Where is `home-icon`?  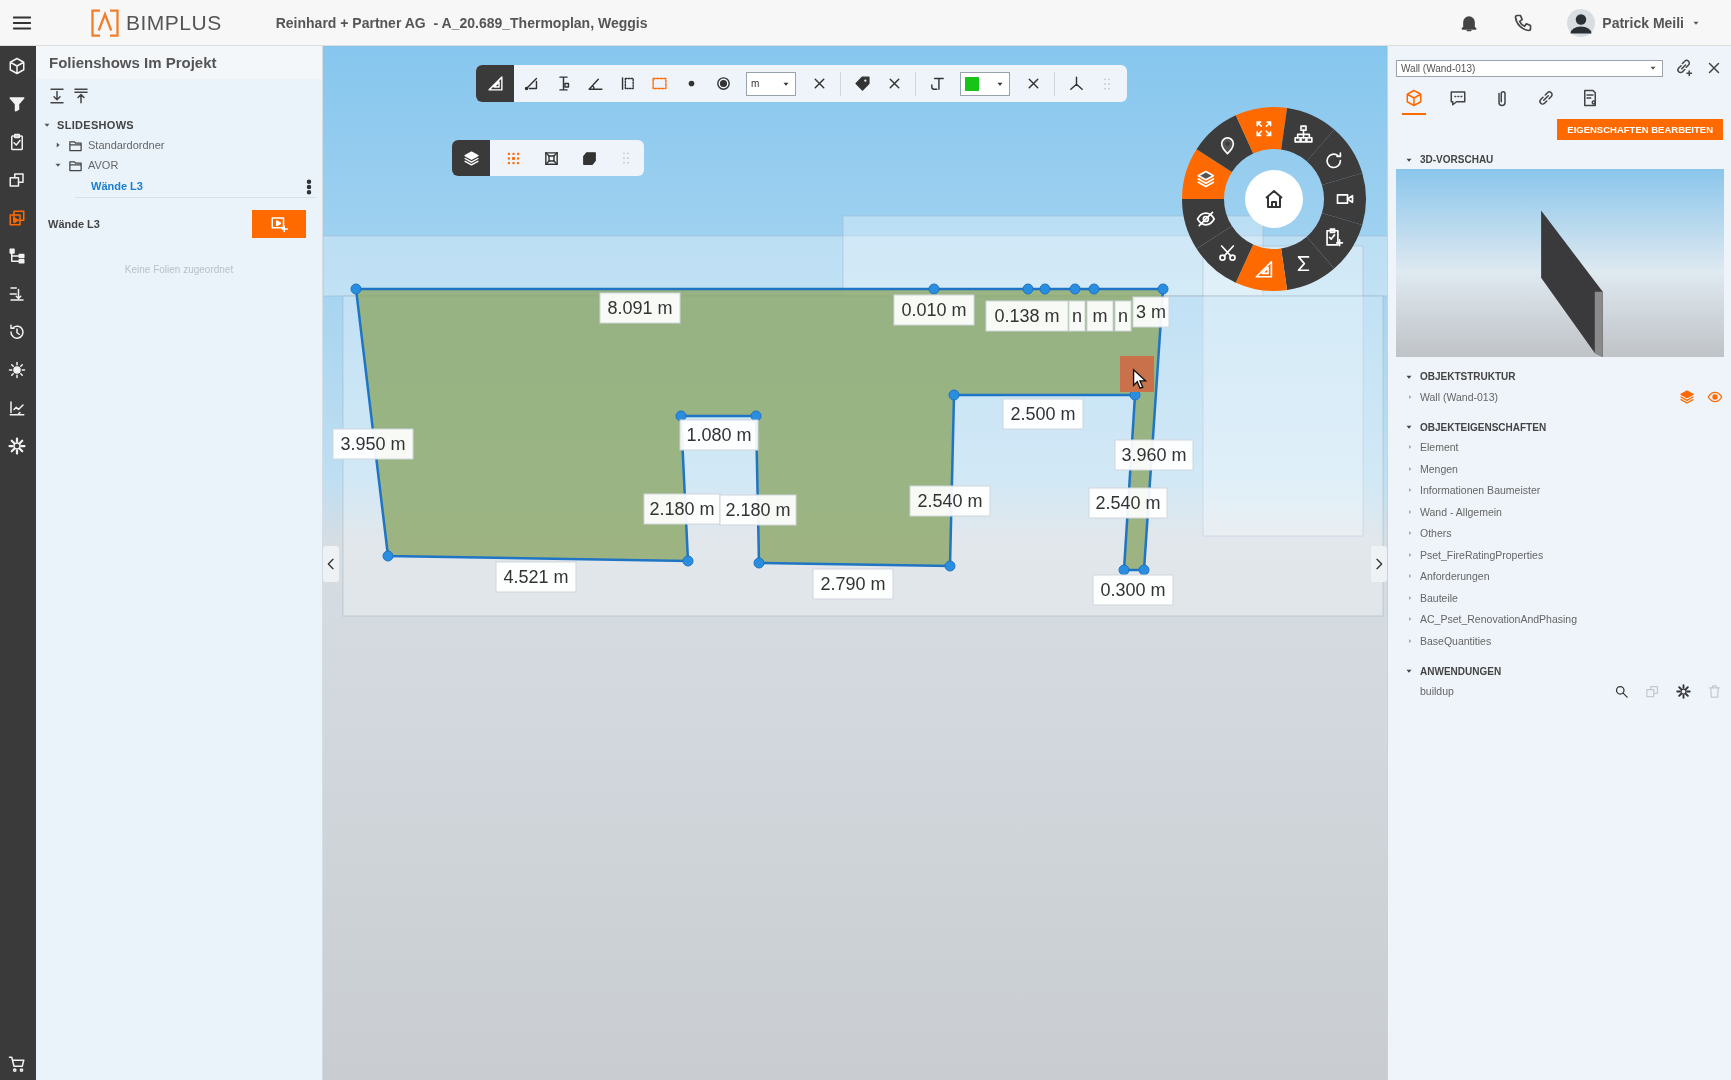
home-icon is located at coordinates (1274, 199).